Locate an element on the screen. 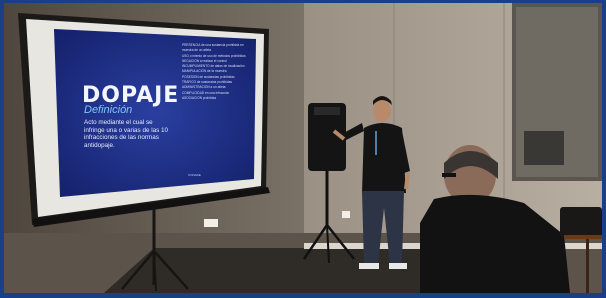 This screenshot has width=606, height=298. side-list-item: ASOCIACIÓN prohibida is located at coordinates (199, 97).